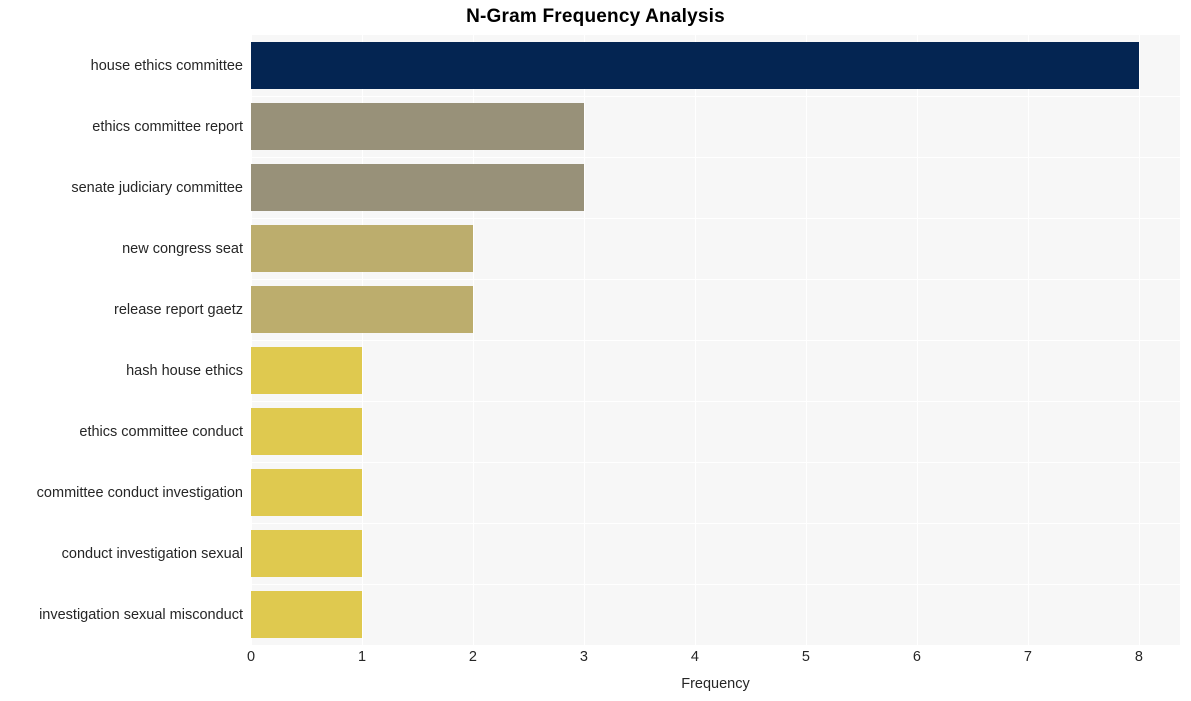  What do you see at coordinates (584, 657) in the screenshot?
I see `x-axis-tick-label: 3` at bounding box center [584, 657].